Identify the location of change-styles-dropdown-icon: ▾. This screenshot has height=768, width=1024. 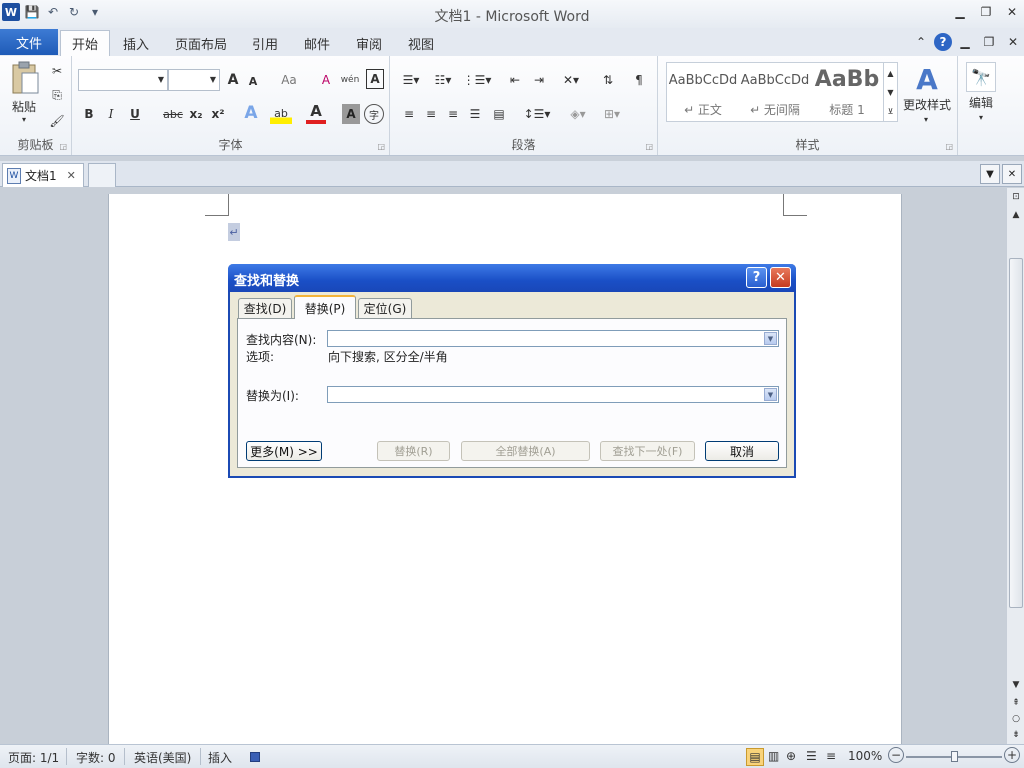
(926, 119).